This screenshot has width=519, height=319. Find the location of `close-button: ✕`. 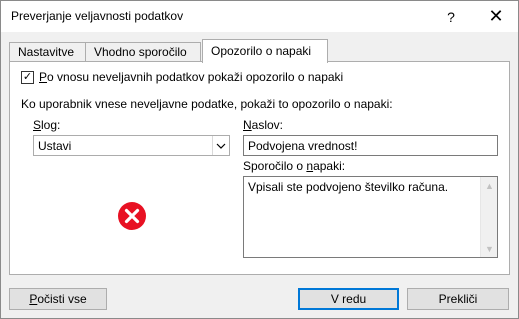

close-button: ✕ is located at coordinates (496, 16).